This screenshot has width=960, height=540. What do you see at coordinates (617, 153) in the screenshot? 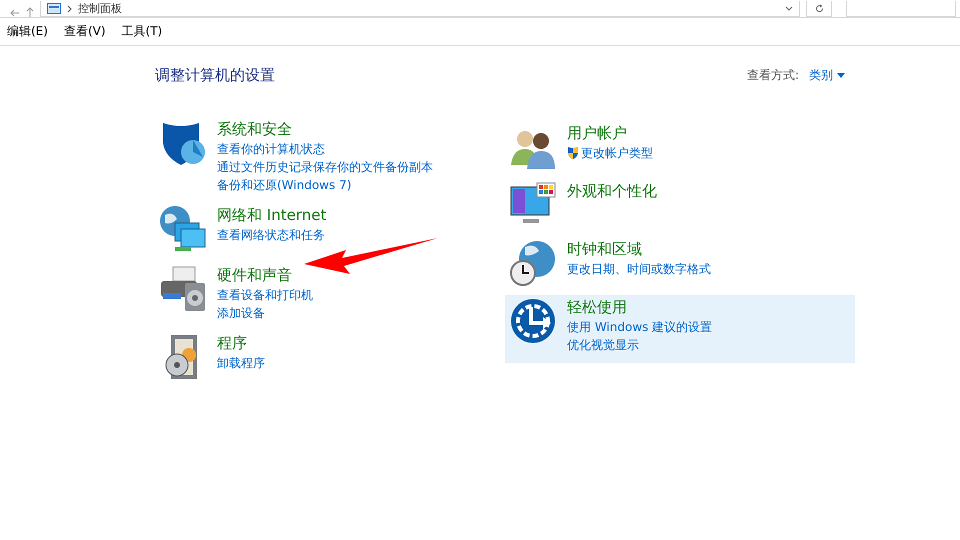
I see `category-link: 更改帐户类型` at bounding box center [617, 153].